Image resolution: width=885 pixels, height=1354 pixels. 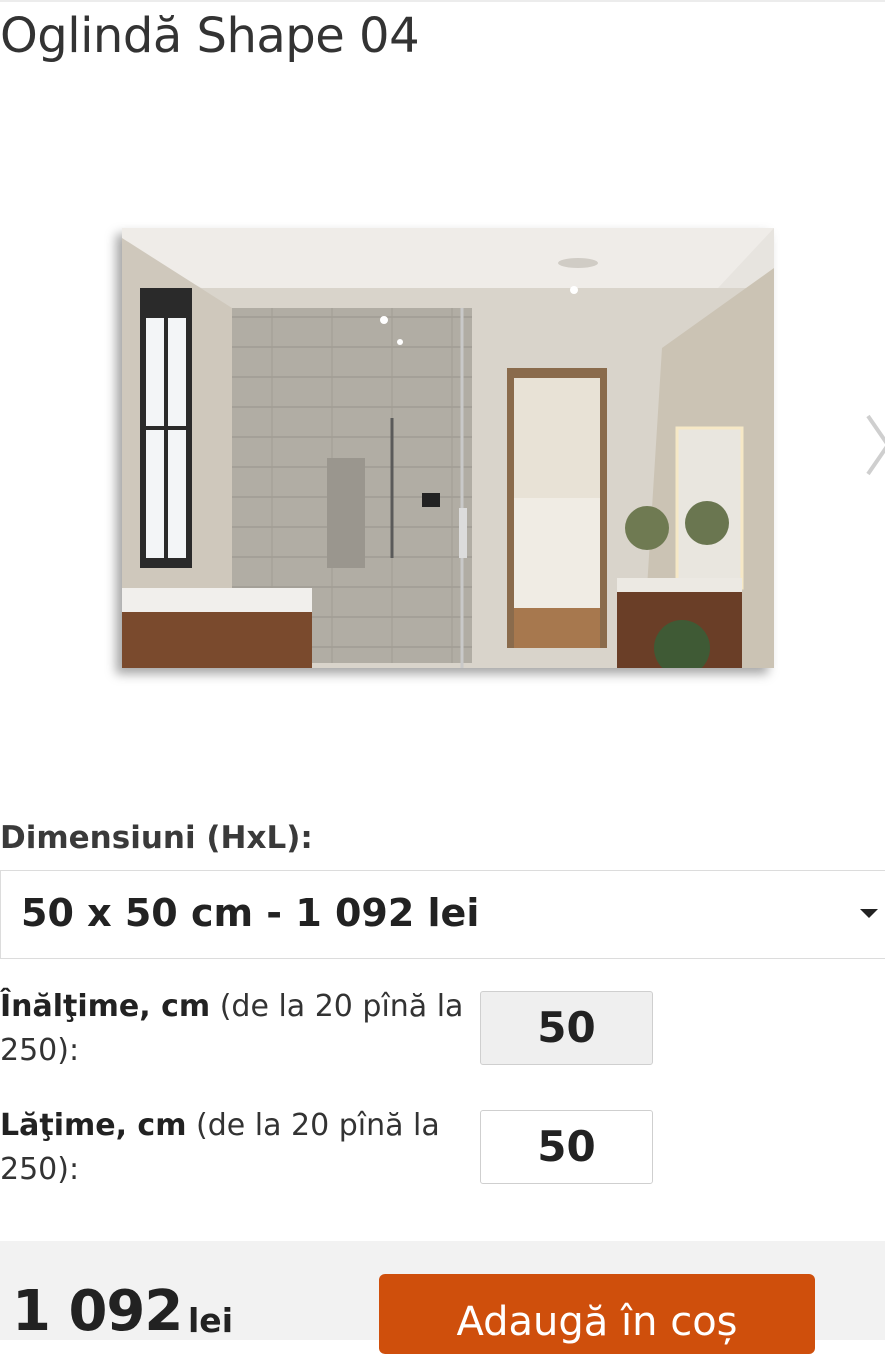 I want to click on height-input: 50, so click(x=566, y=1028).